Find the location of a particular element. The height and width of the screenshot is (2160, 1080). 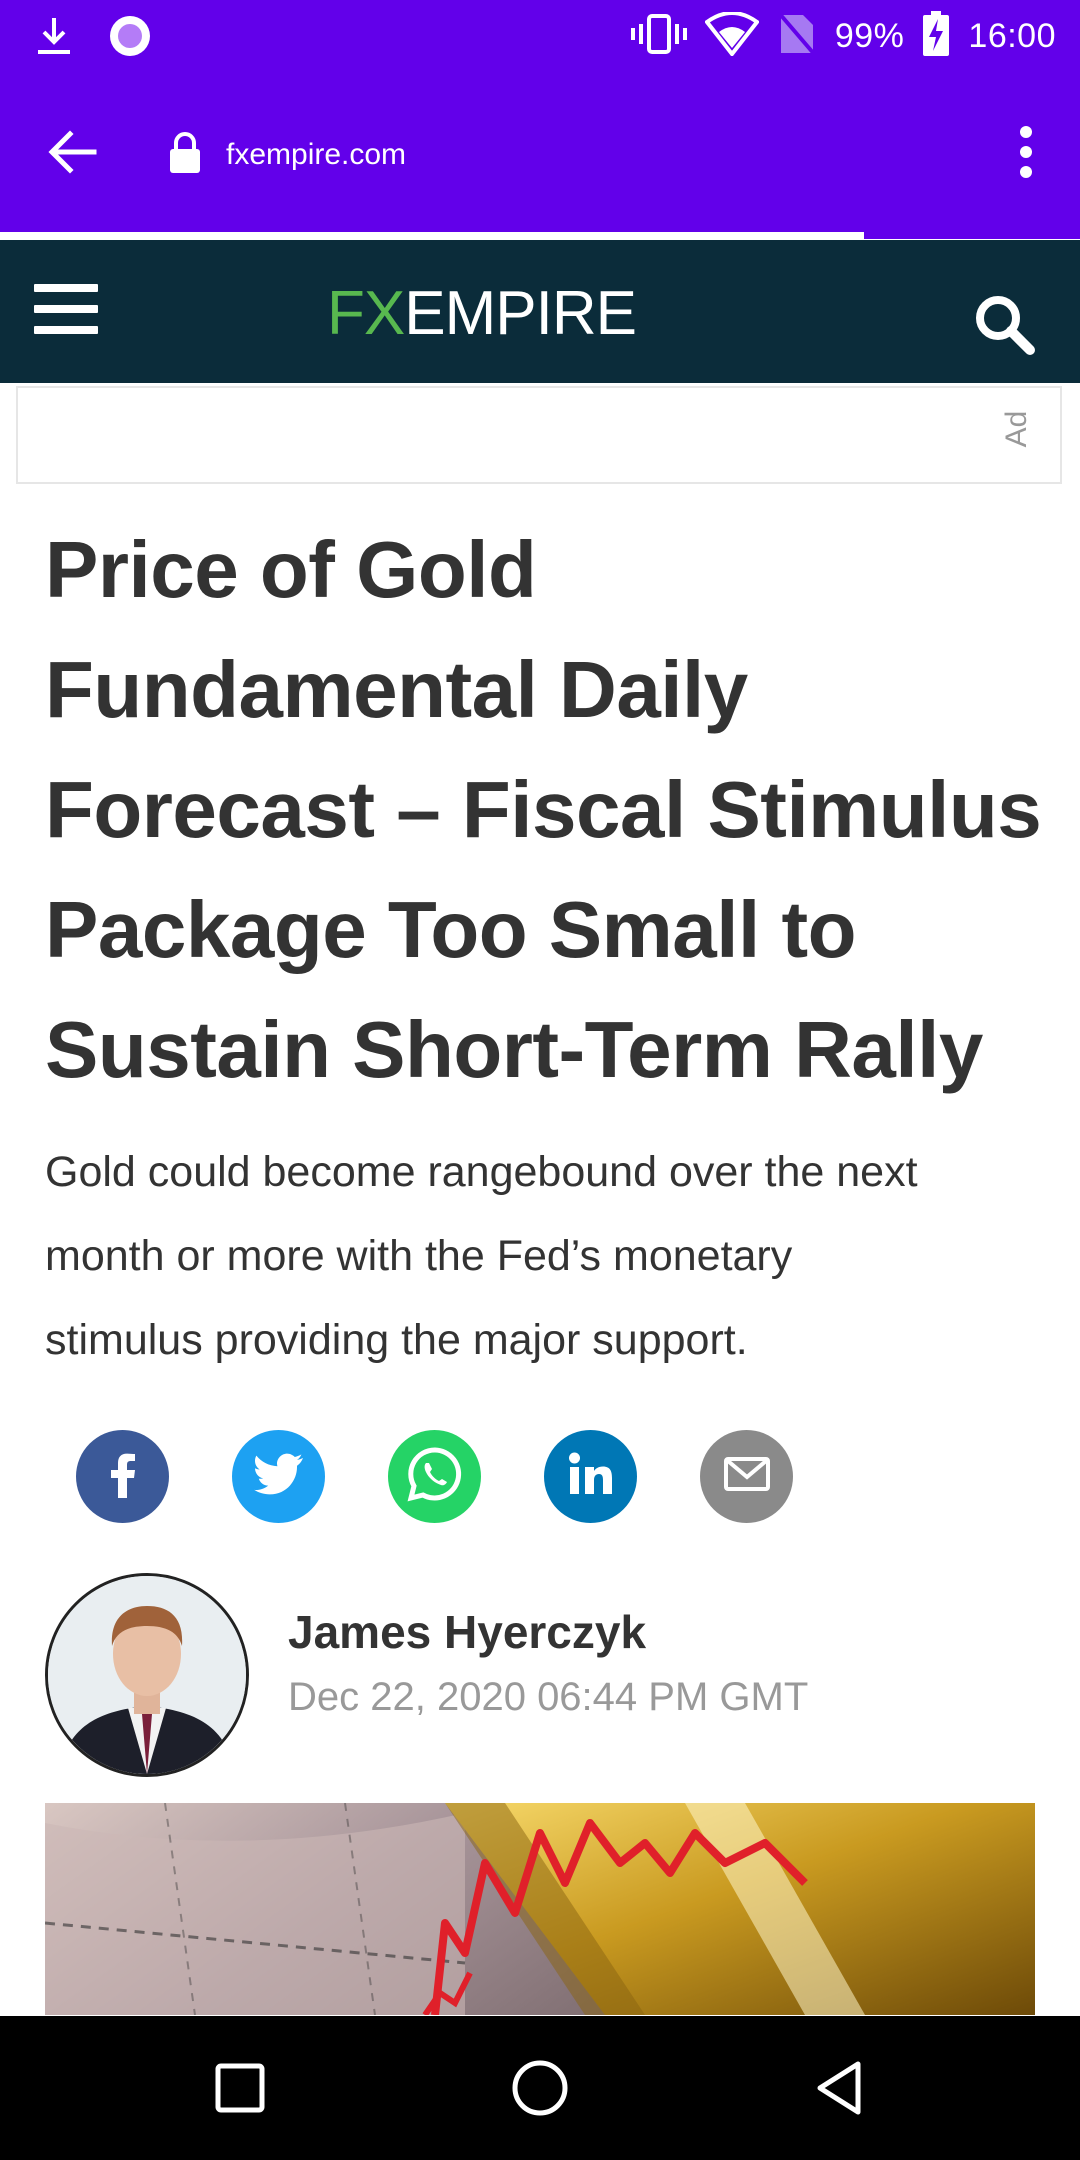

search-button is located at coordinates (1004, 324).